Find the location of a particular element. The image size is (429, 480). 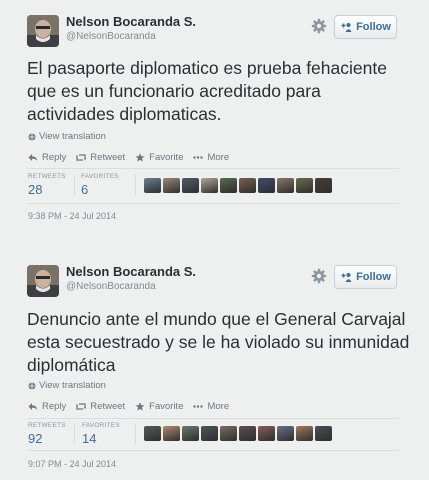

favorites-value: 6 is located at coordinates (85, 189).